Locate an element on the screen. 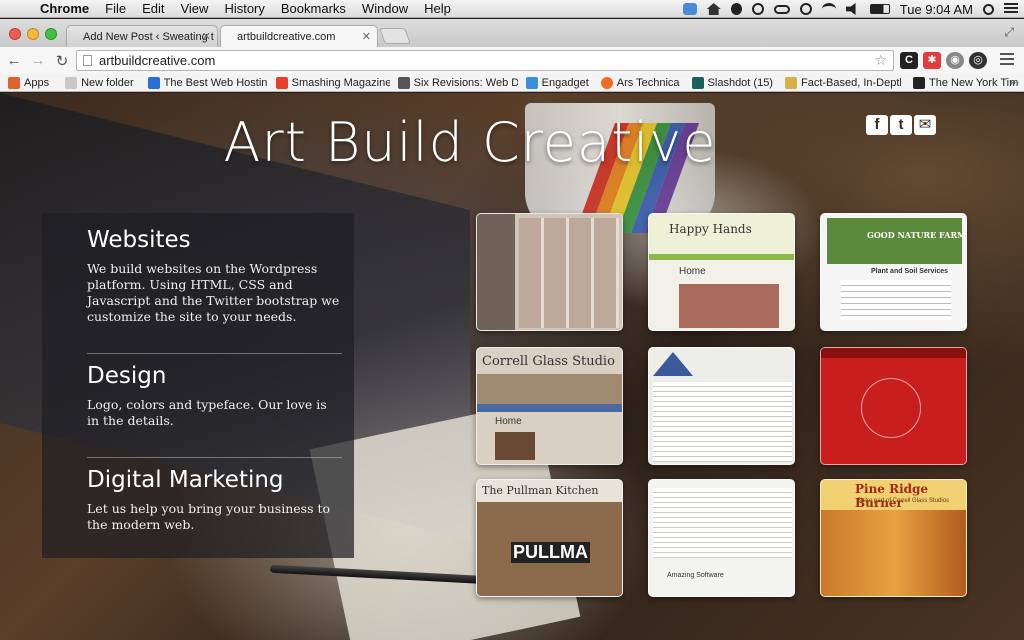 This screenshot has height=640, width=1024. menu-window: Window is located at coordinates (385, 9).